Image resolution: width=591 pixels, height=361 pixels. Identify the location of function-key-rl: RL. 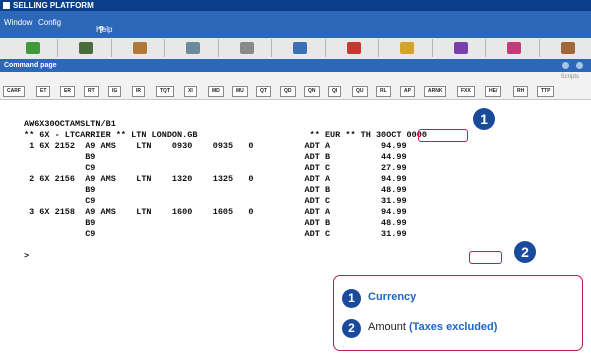
(383, 91).